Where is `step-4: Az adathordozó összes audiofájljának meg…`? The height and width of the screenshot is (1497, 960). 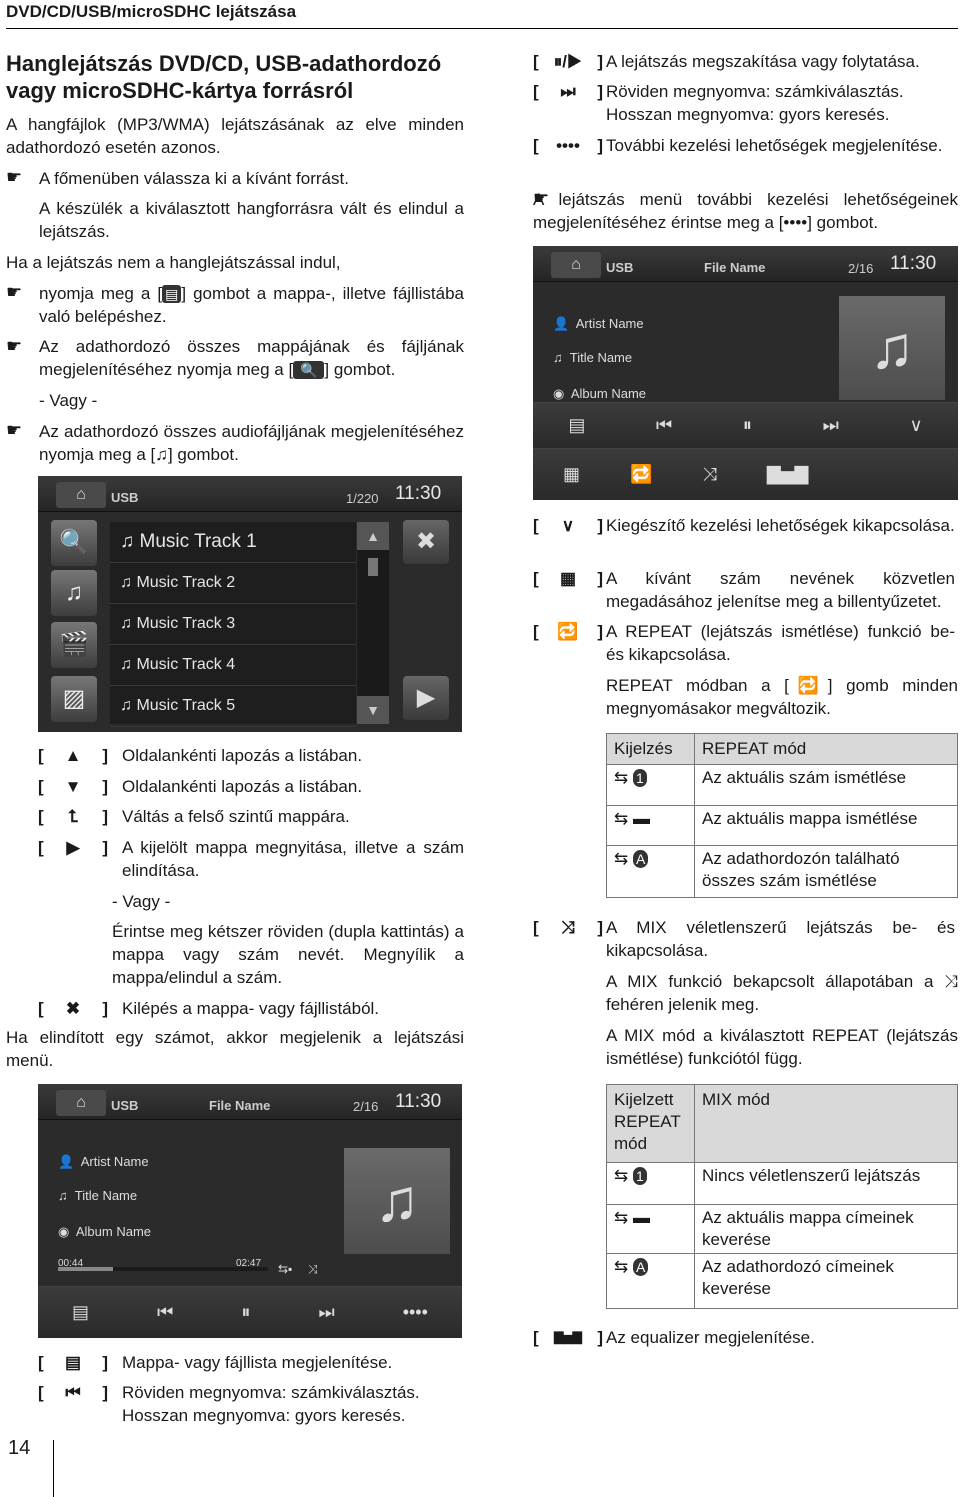 step-4: Az adathordozó összes audiofájljának meg… is located at coordinates (251, 443).